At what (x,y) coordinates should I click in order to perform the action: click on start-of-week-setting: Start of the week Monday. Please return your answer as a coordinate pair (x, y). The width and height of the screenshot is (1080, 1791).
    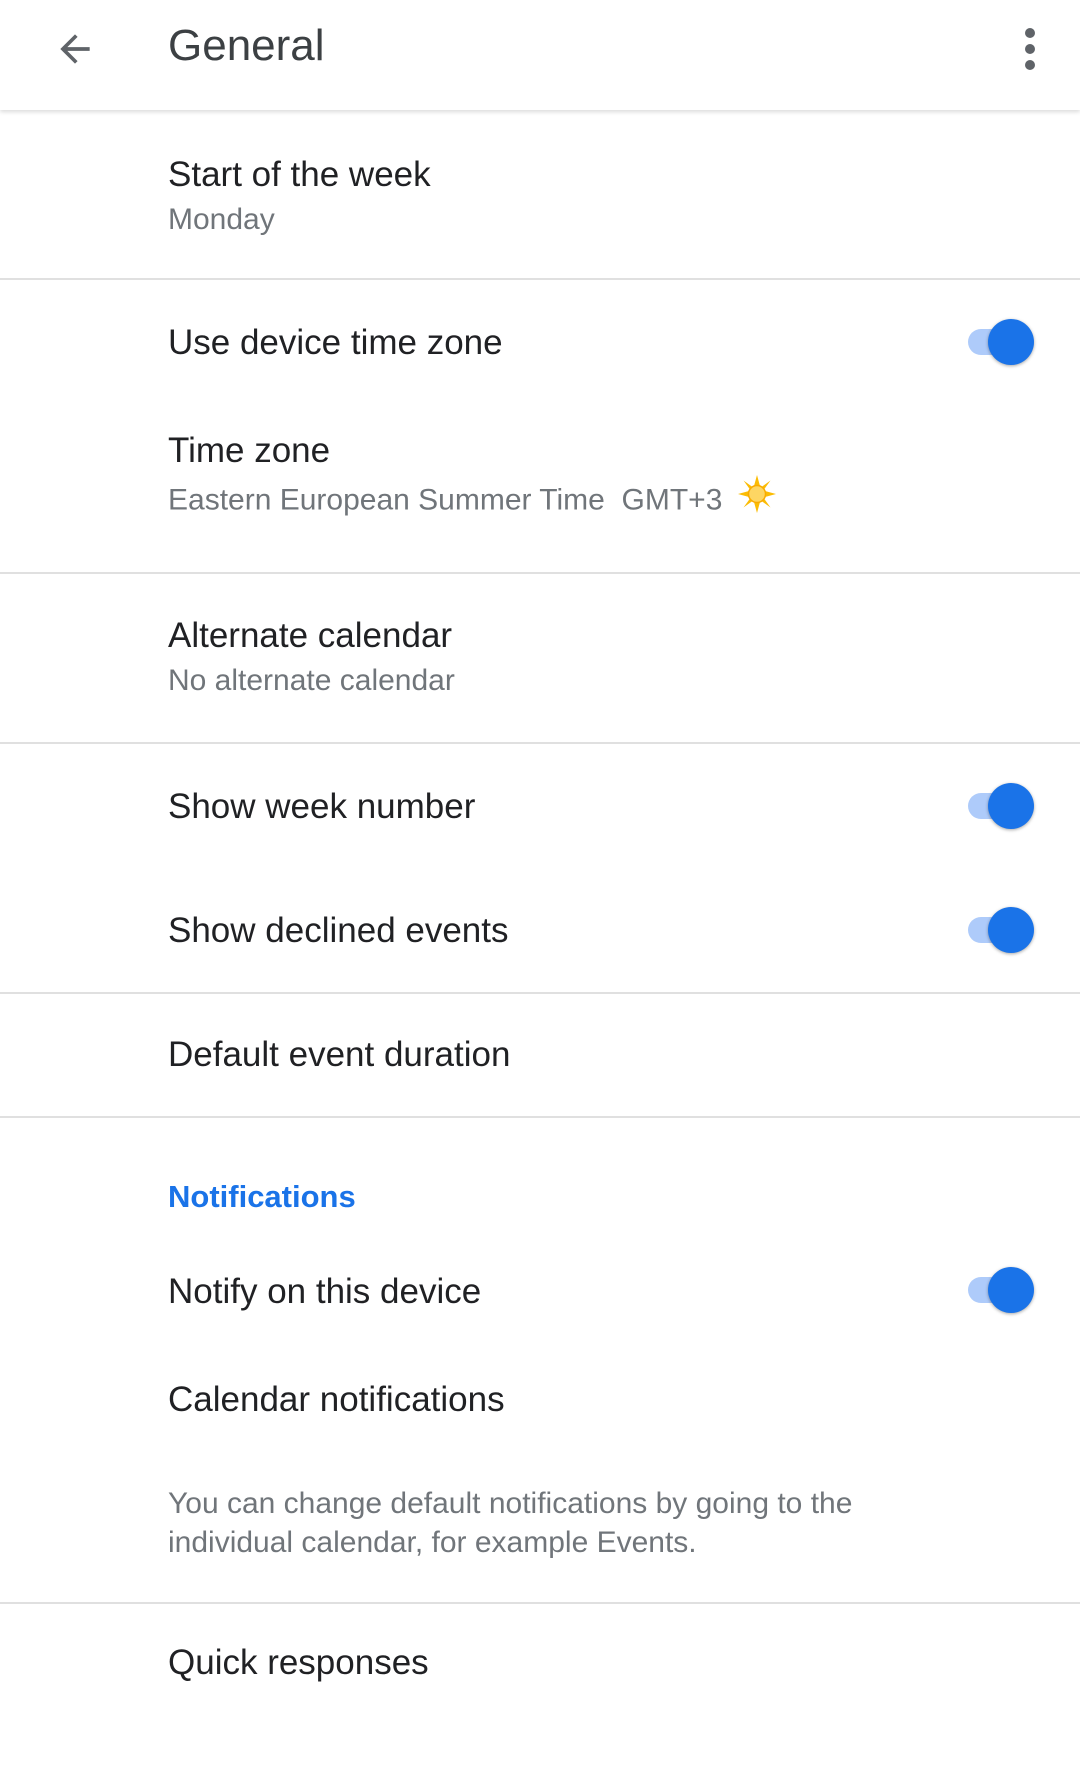
    Looking at the image, I should click on (540, 194).